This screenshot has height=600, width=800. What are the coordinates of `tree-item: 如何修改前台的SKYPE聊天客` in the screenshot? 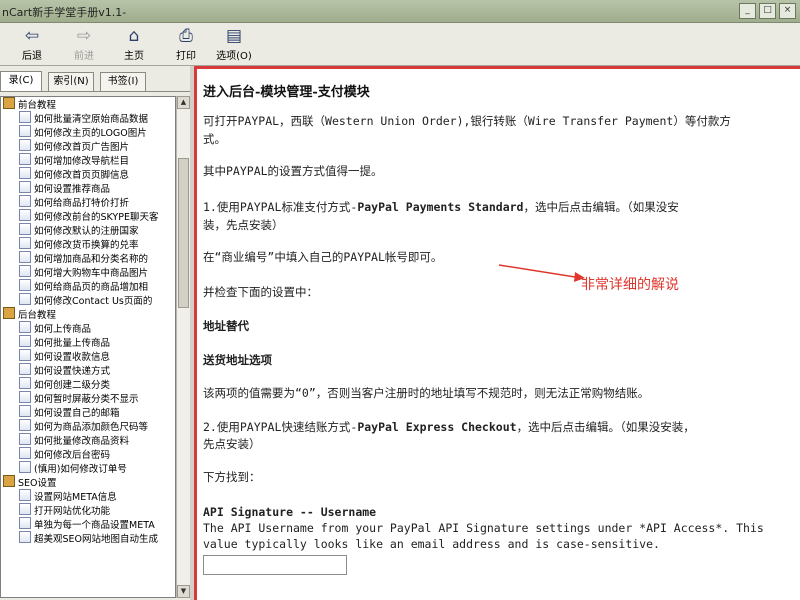 It's located at (88, 216).